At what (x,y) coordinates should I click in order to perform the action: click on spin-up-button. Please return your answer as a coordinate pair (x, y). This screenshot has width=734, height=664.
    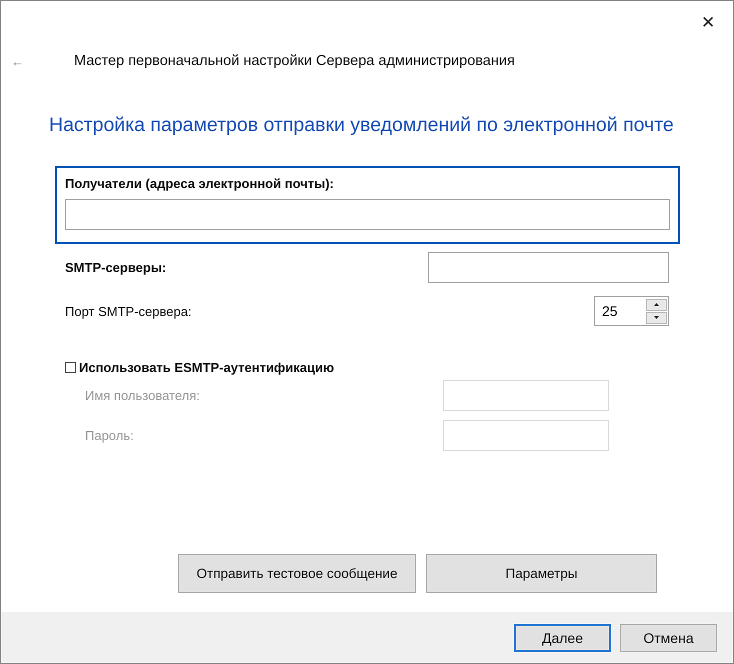
    Looking at the image, I should click on (656, 304).